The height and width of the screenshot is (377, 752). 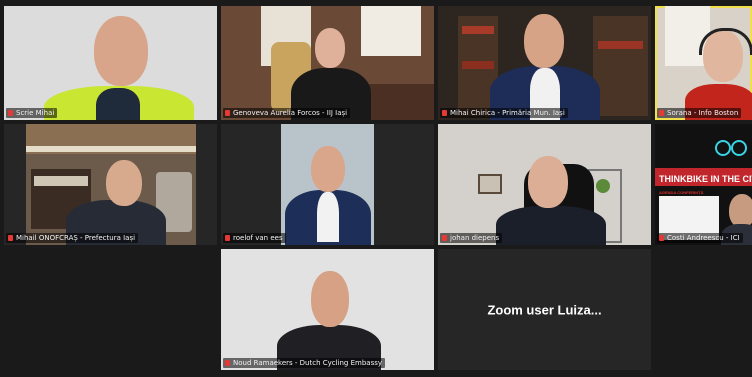 I want to click on video-tile-9: Noud Ramaekers - Dutch Cycling Embassy, so click(x=327, y=309).